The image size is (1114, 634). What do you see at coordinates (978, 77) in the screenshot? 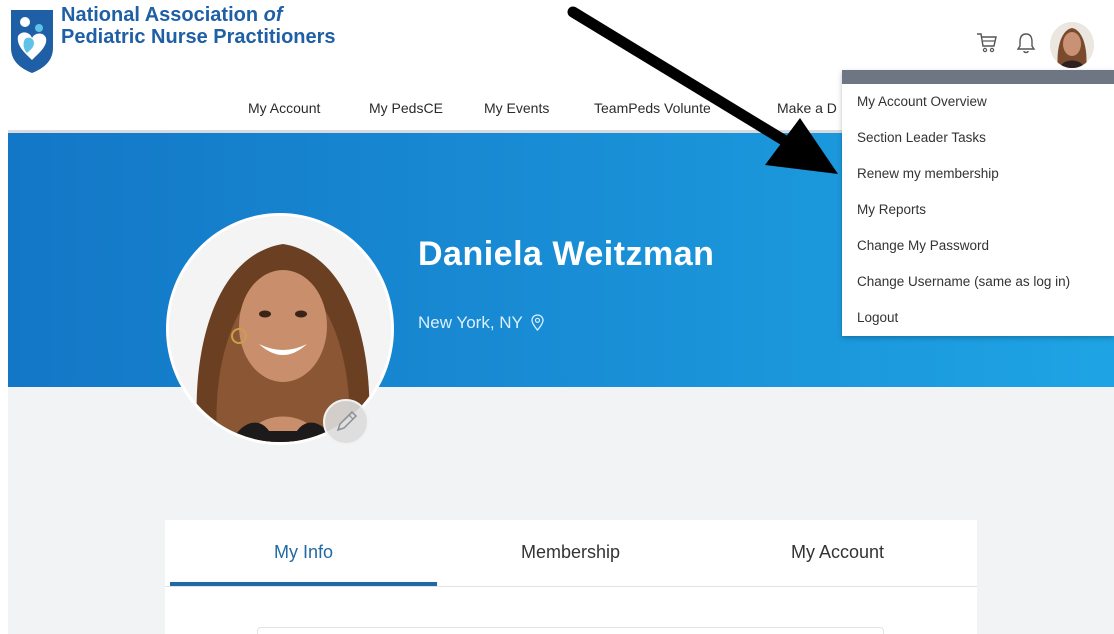
I see `dropdown-header-bar` at bounding box center [978, 77].